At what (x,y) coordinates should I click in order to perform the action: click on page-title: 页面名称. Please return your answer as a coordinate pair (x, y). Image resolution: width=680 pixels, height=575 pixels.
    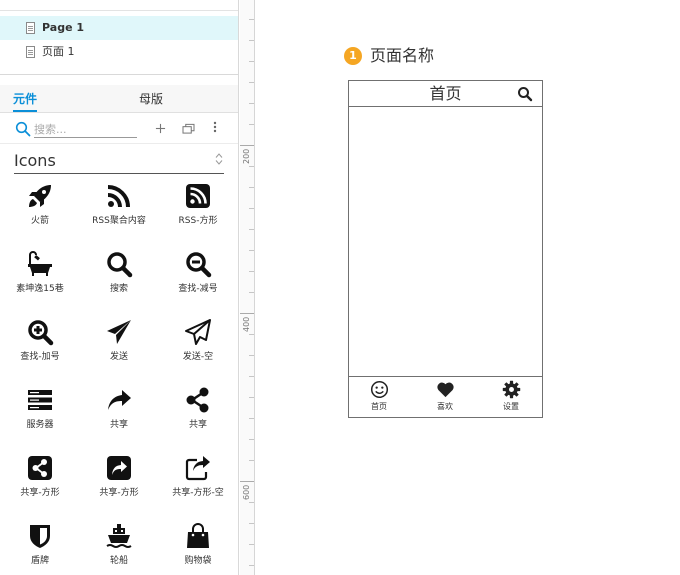
    Looking at the image, I should click on (402, 55).